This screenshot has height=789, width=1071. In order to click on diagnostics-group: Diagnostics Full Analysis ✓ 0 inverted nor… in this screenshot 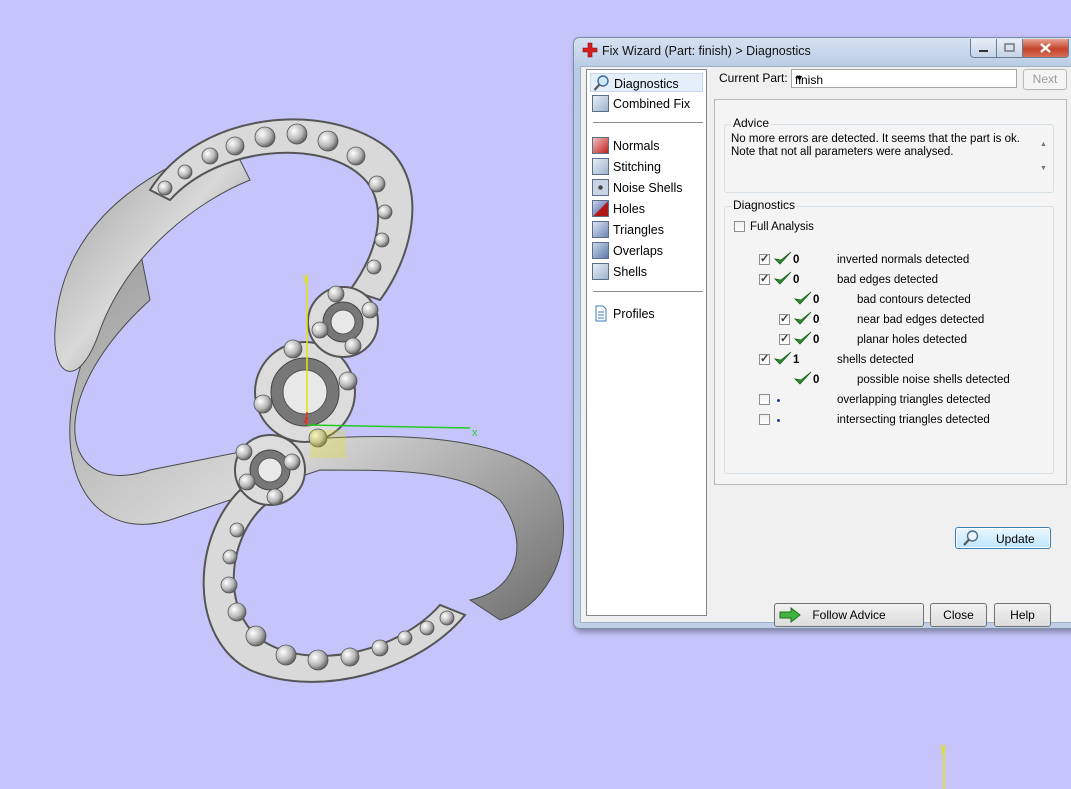, I will do `click(889, 373)`.